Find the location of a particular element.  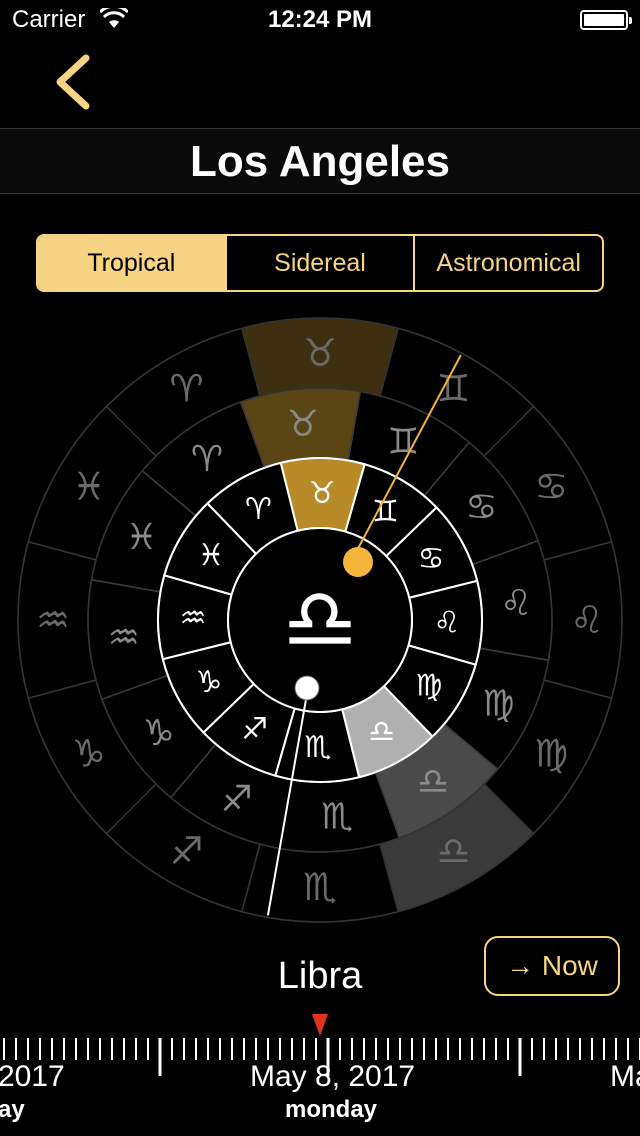

tab-astronomical: Astronomical is located at coordinates (508, 263).